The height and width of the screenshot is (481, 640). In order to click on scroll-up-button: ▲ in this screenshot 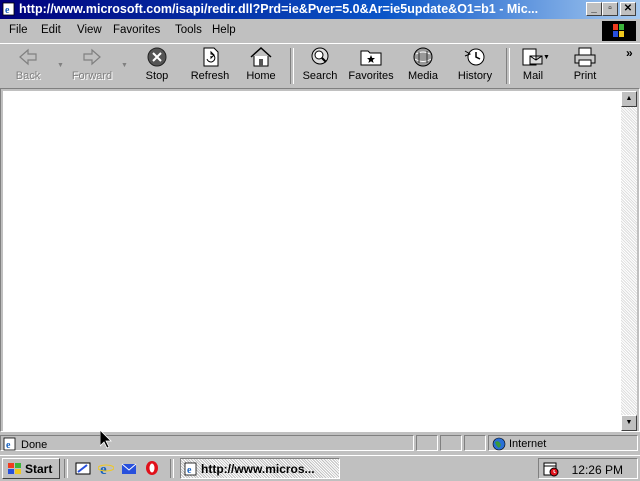, I will do `click(629, 99)`.